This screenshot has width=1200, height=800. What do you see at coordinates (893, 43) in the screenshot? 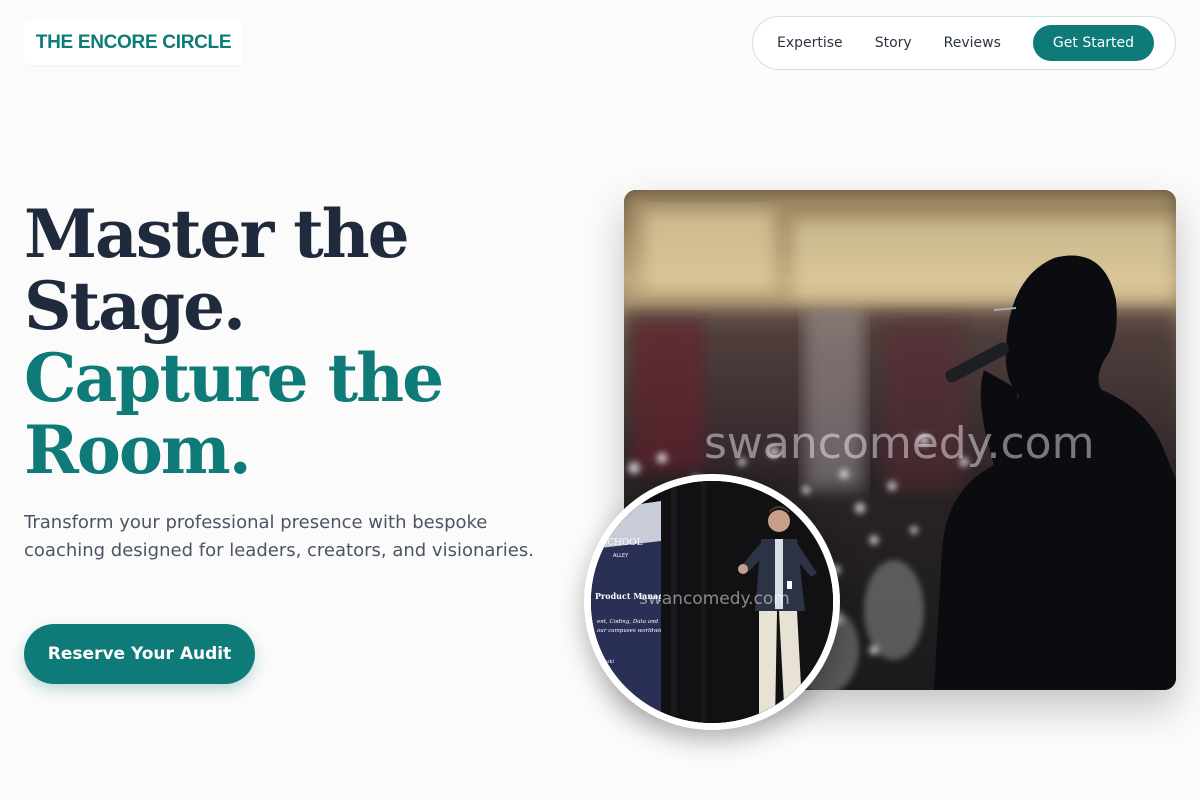
I see `nav-link-story: Story` at bounding box center [893, 43].